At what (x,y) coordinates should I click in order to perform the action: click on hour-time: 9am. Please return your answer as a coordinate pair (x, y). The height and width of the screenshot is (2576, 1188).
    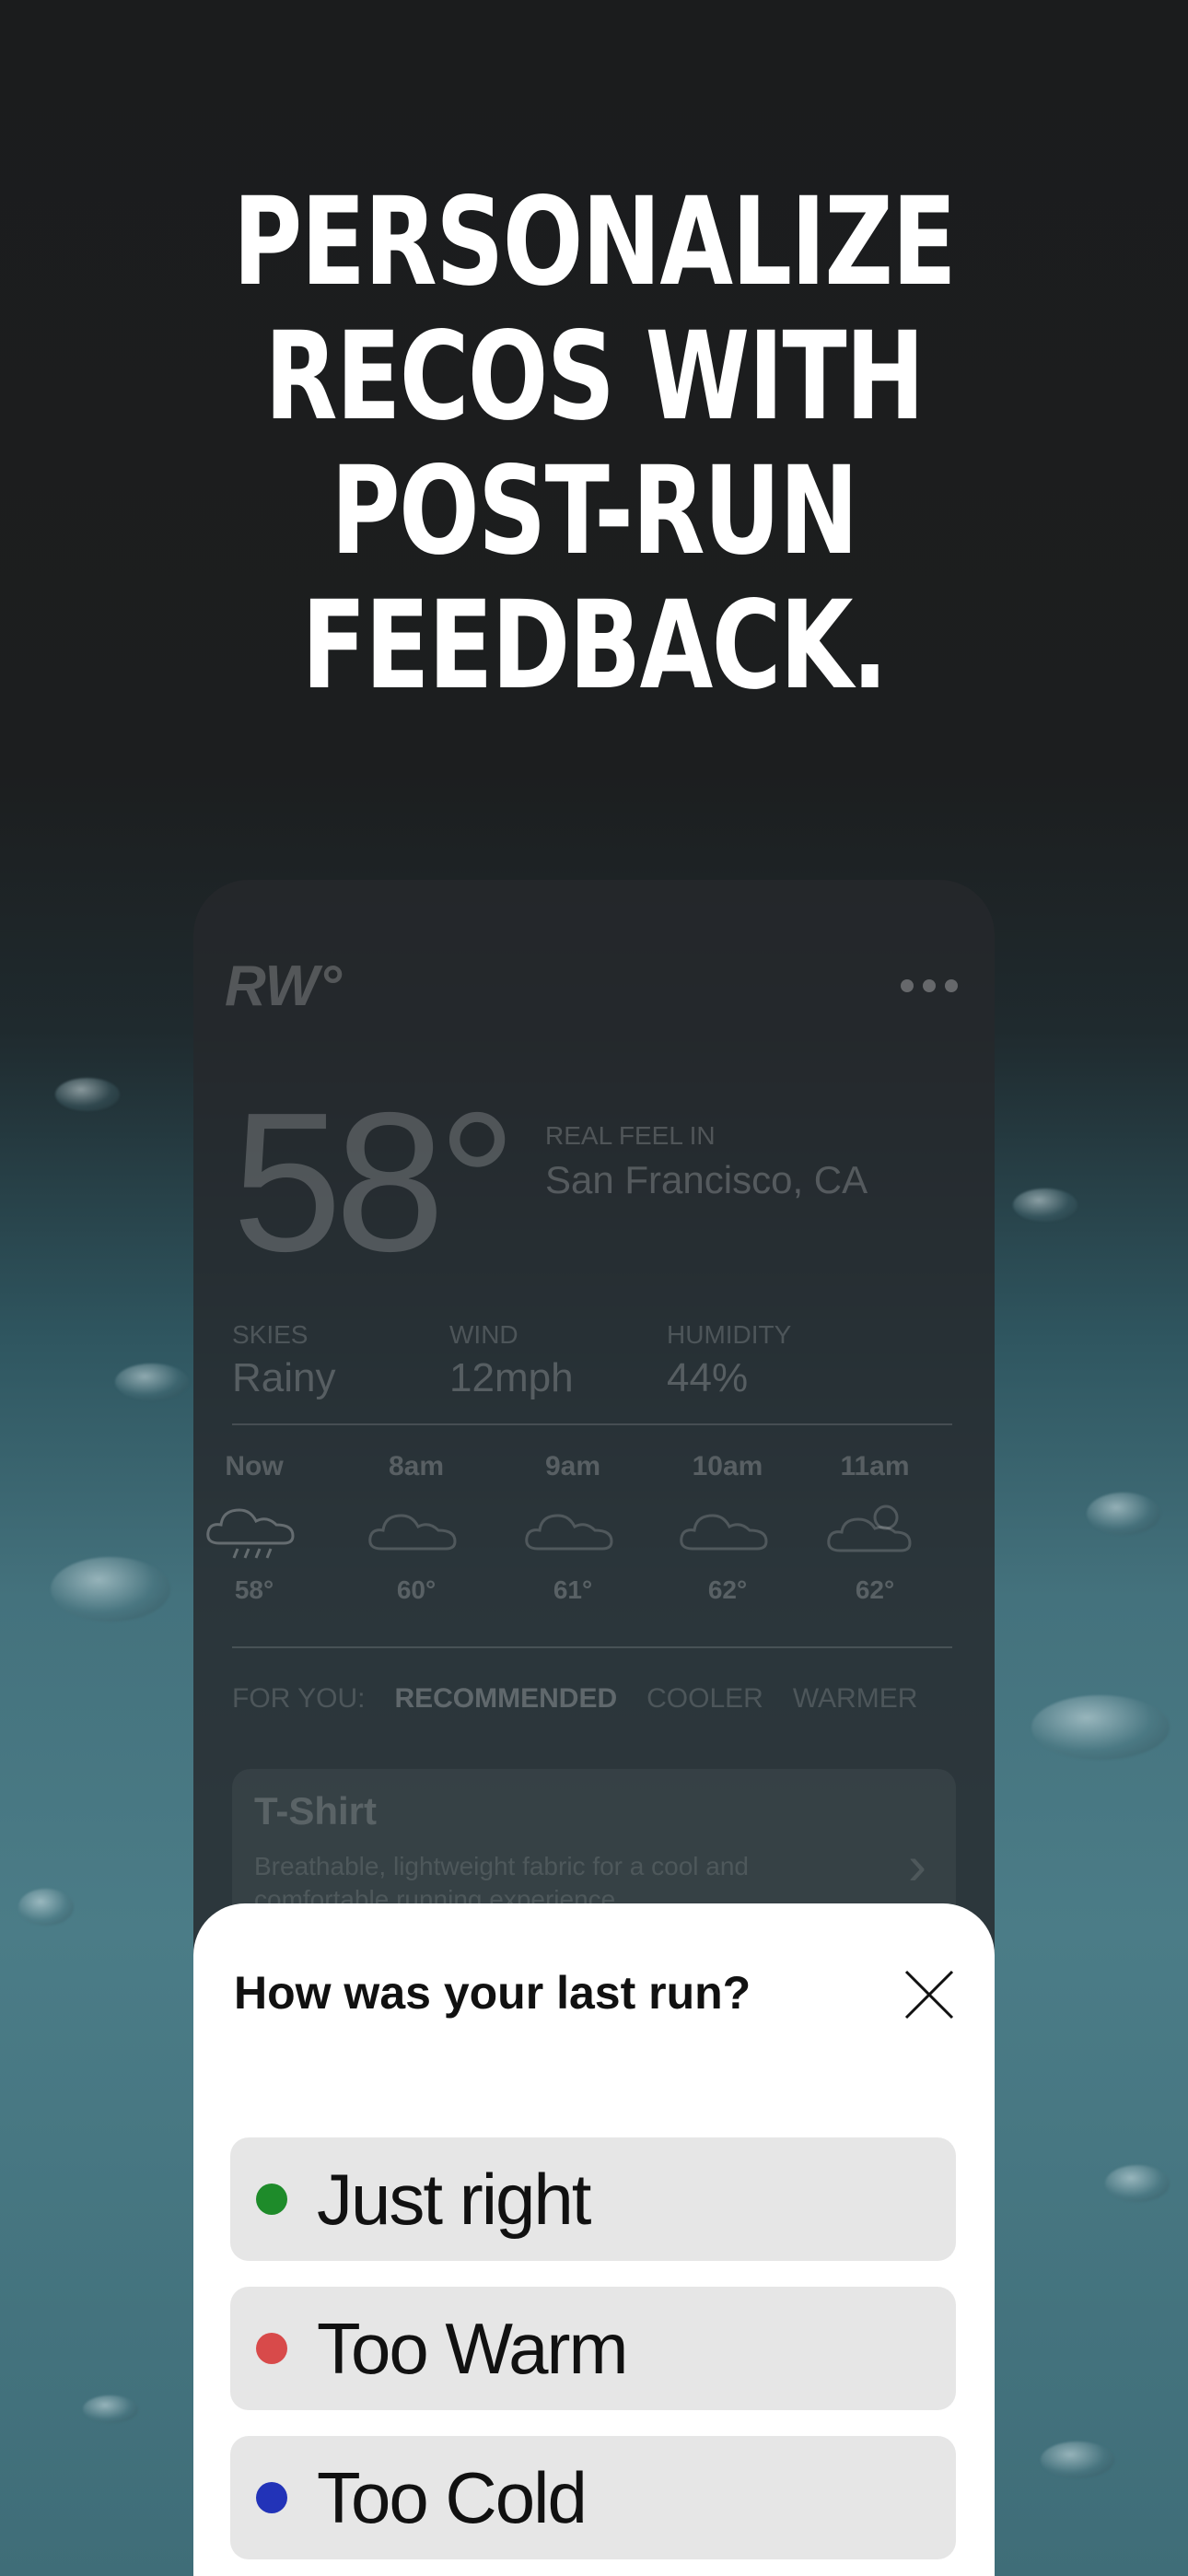
    Looking at the image, I should click on (572, 1466).